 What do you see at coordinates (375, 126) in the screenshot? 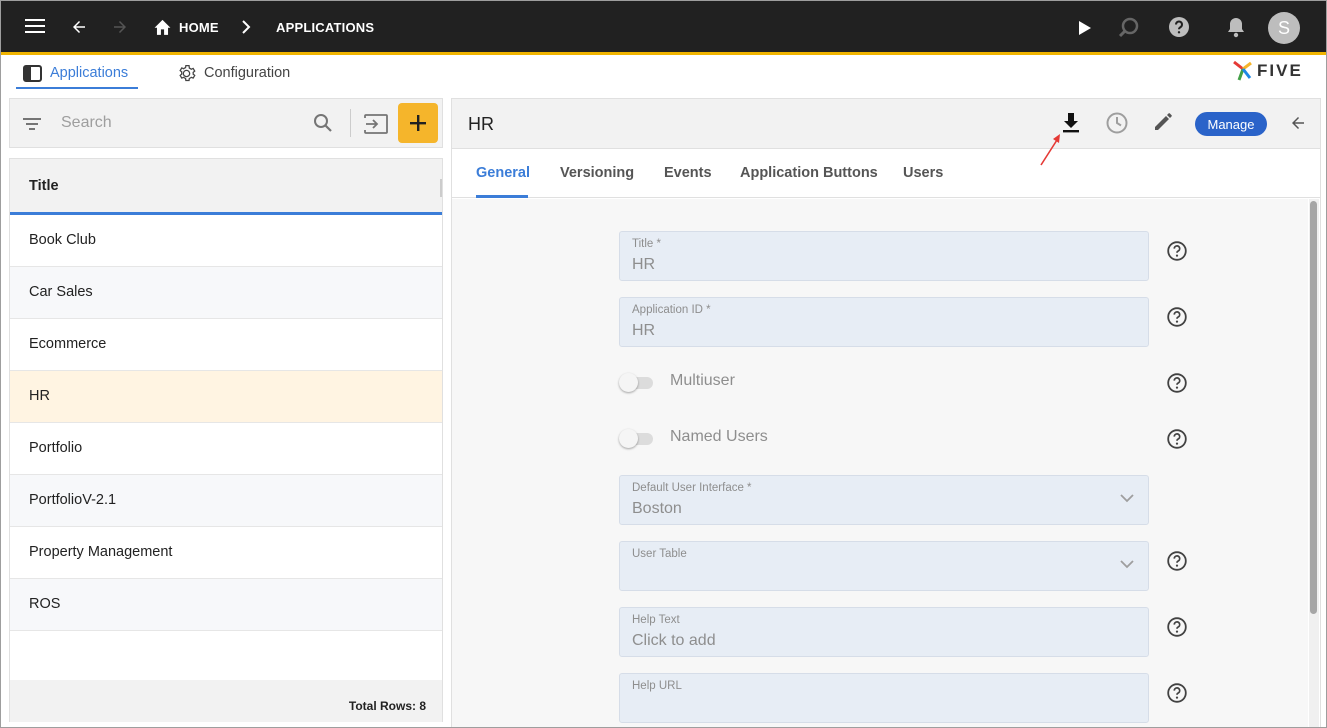
I see `import-icon` at bounding box center [375, 126].